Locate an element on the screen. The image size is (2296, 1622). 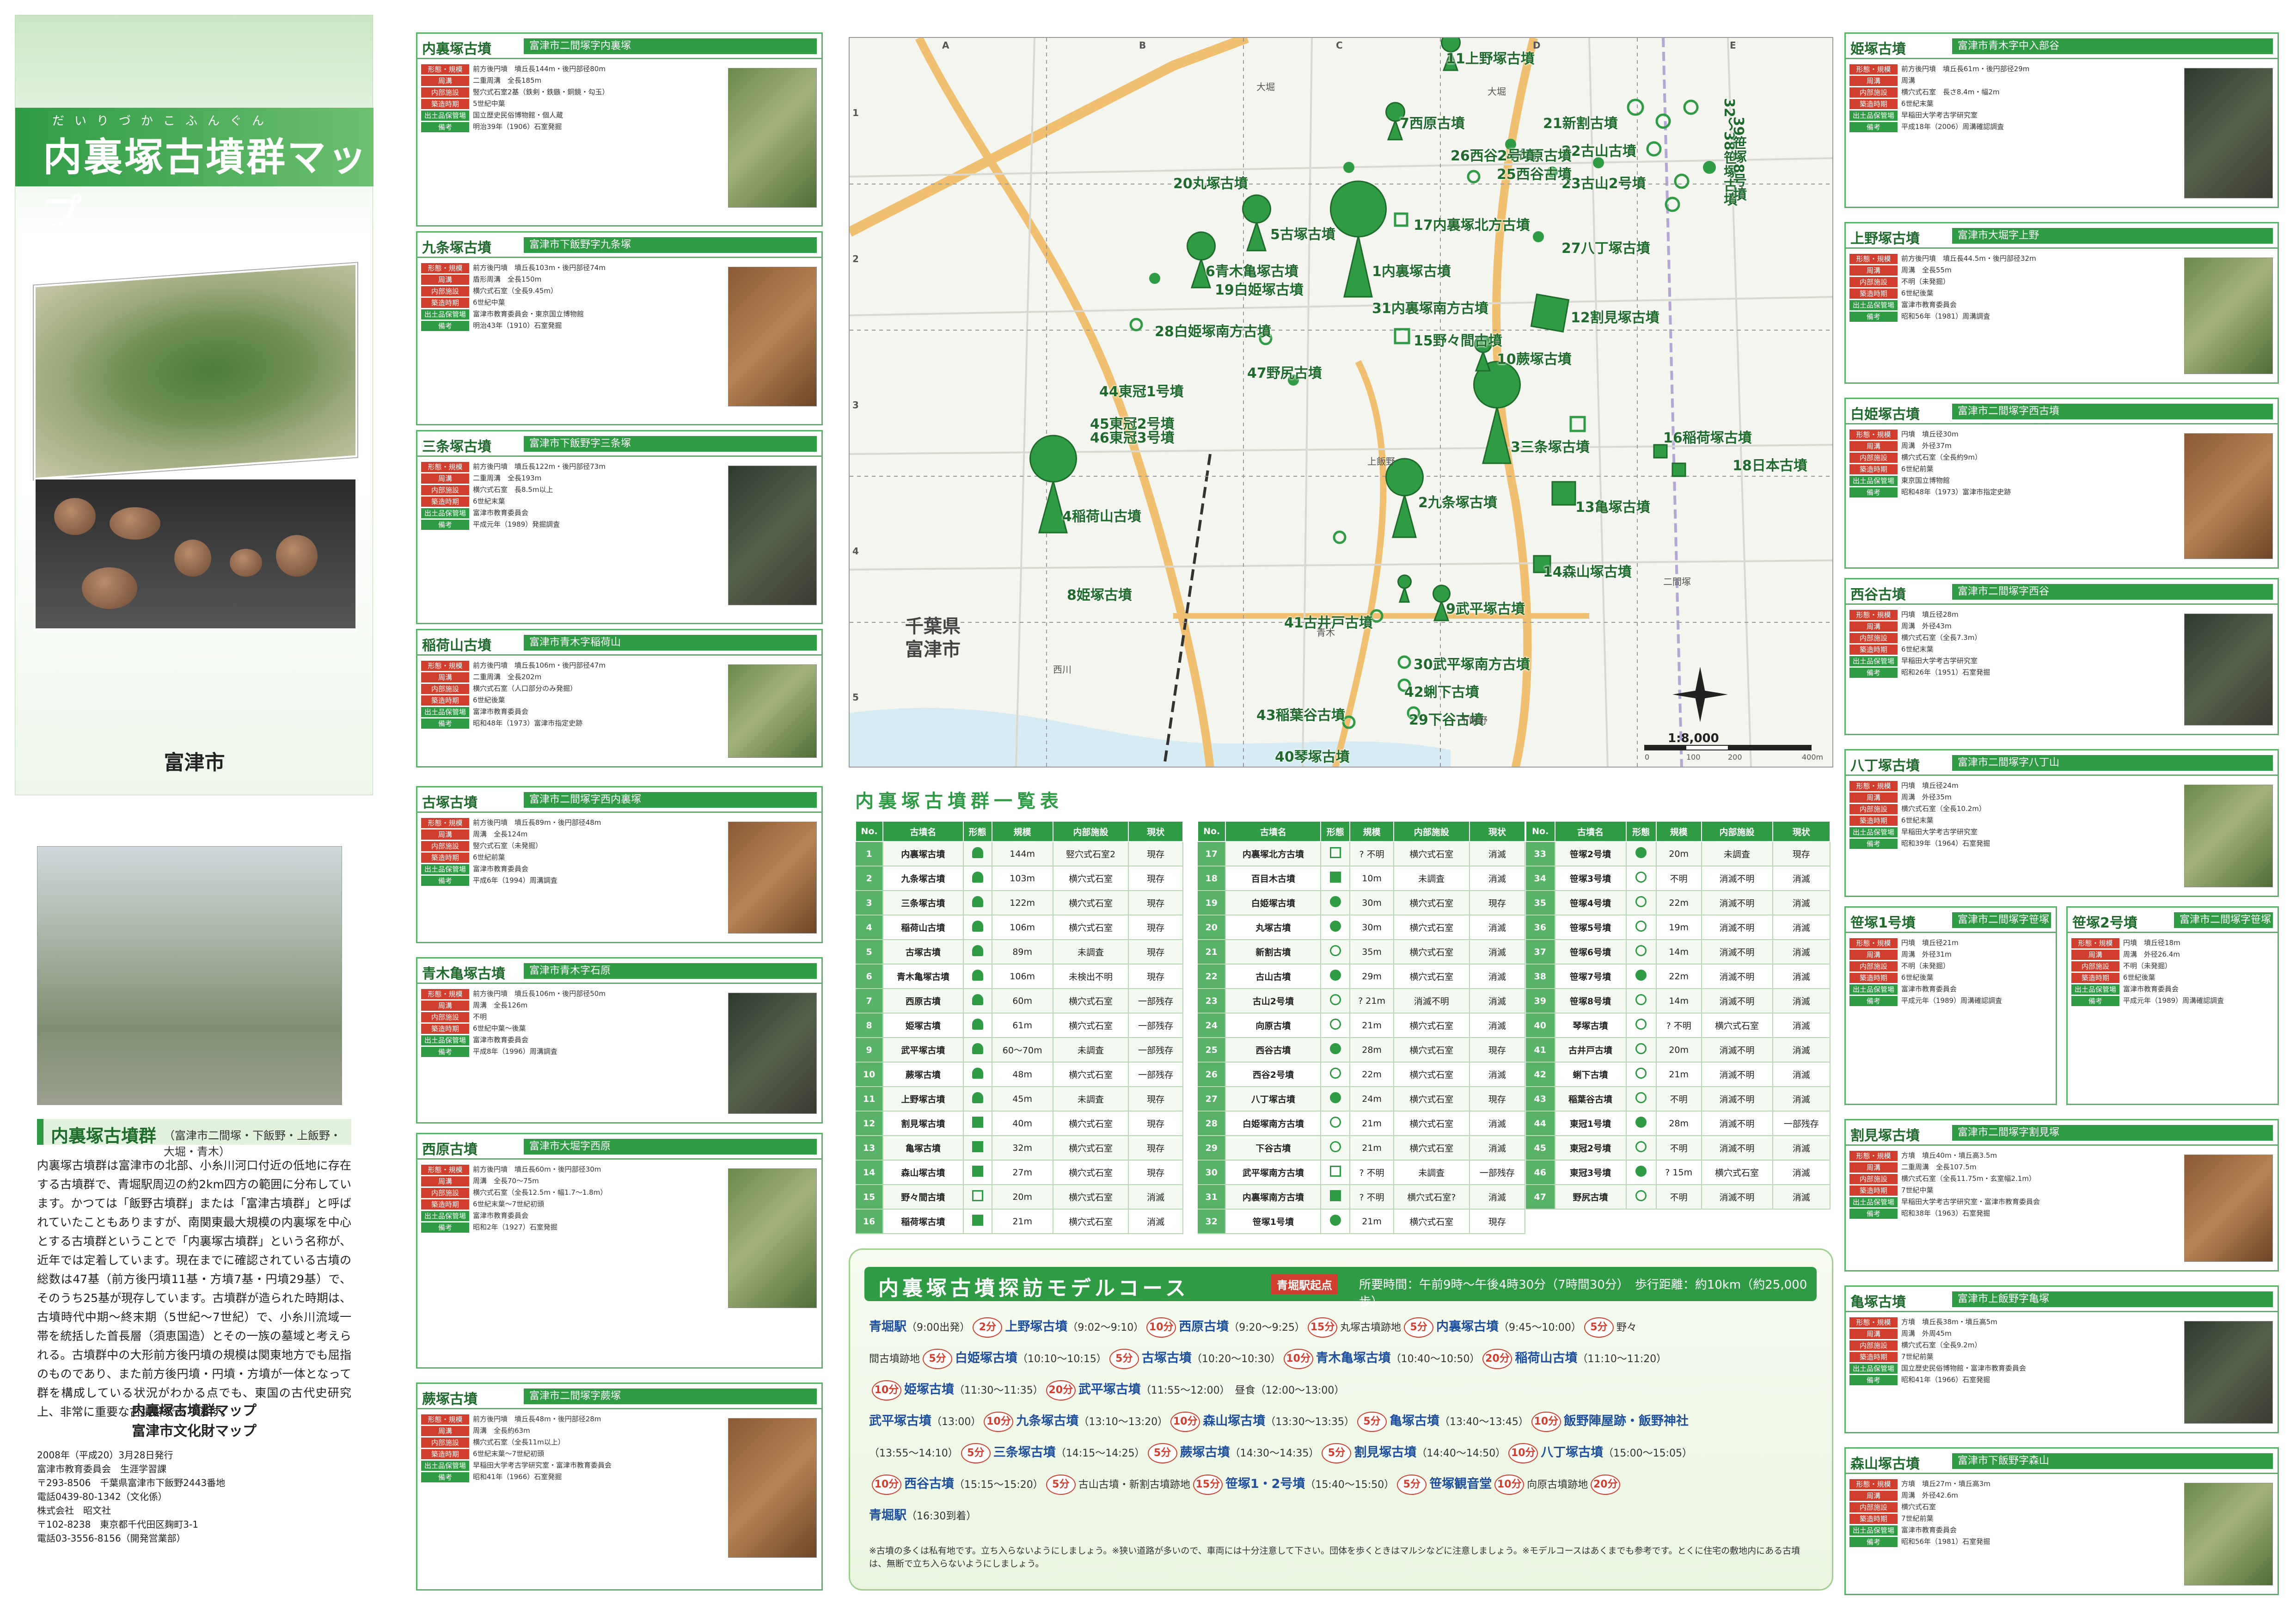
course-stop: 上野塚古墳 is located at coordinates (1036, 1327).